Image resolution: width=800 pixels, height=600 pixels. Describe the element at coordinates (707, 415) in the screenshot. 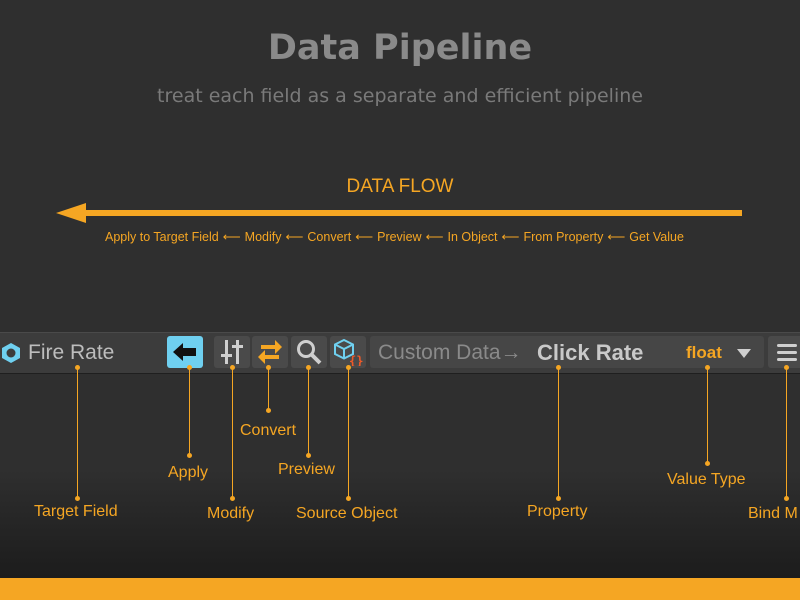

I see `value-type-leader` at that location.